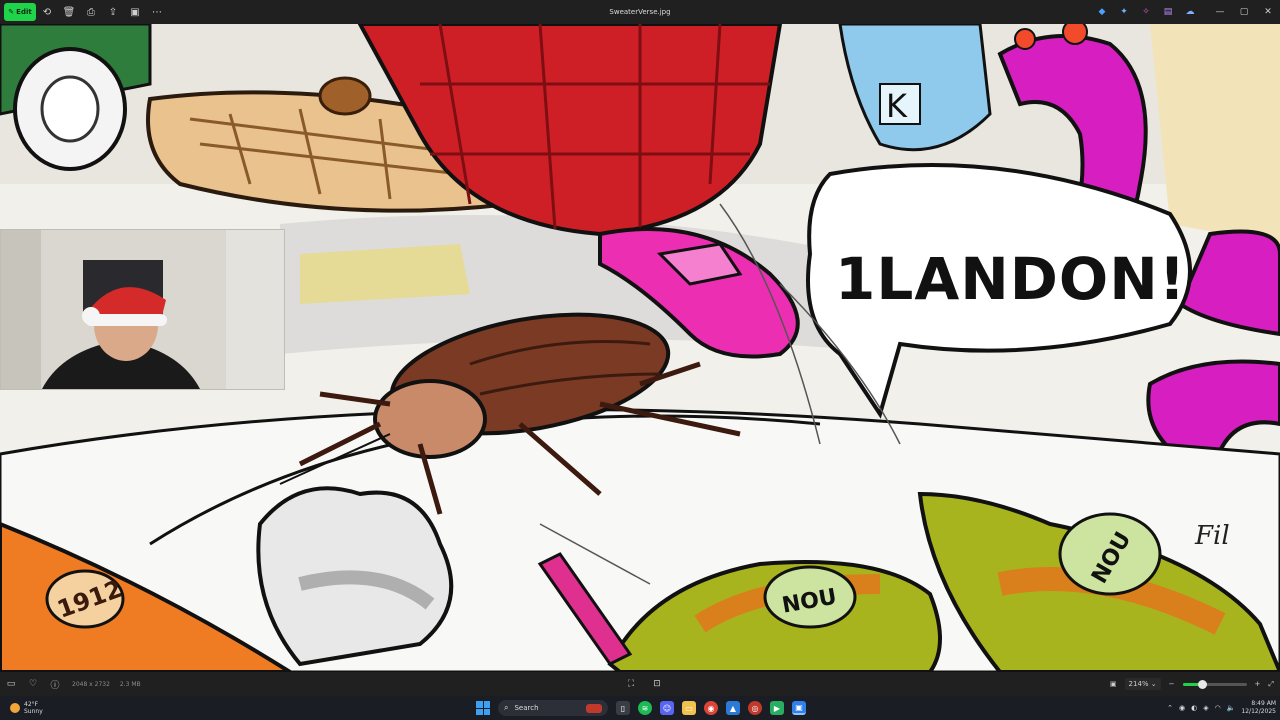 This screenshot has height=720, width=1280. Describe the element at coordinates (157, 12) in the screenshot. I see `more-icon: ⋯` at that location.